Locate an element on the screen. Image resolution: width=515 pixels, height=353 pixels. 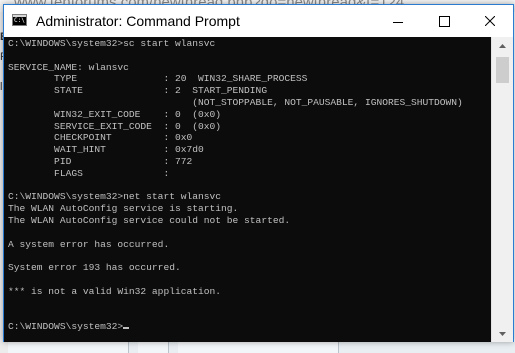
background-bottom-strip is located at coordinates (261, 347).